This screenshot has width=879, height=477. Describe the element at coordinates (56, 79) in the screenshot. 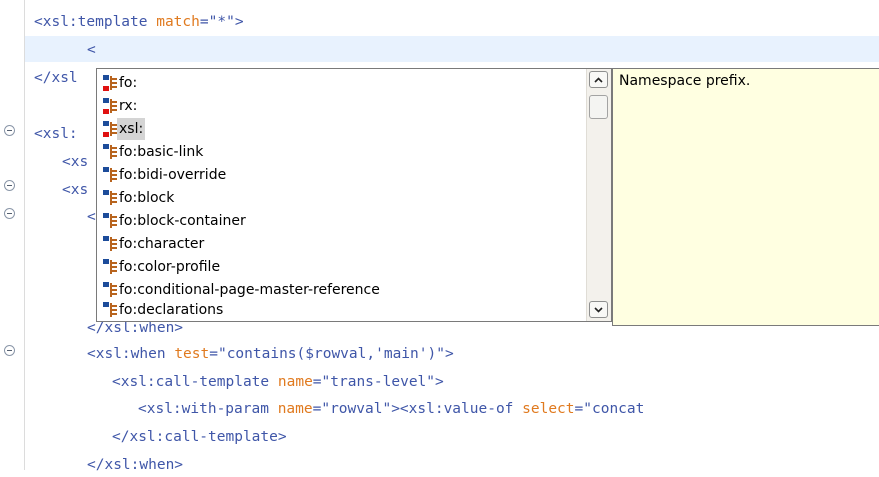

I see `code-line: </xsl` at that location.